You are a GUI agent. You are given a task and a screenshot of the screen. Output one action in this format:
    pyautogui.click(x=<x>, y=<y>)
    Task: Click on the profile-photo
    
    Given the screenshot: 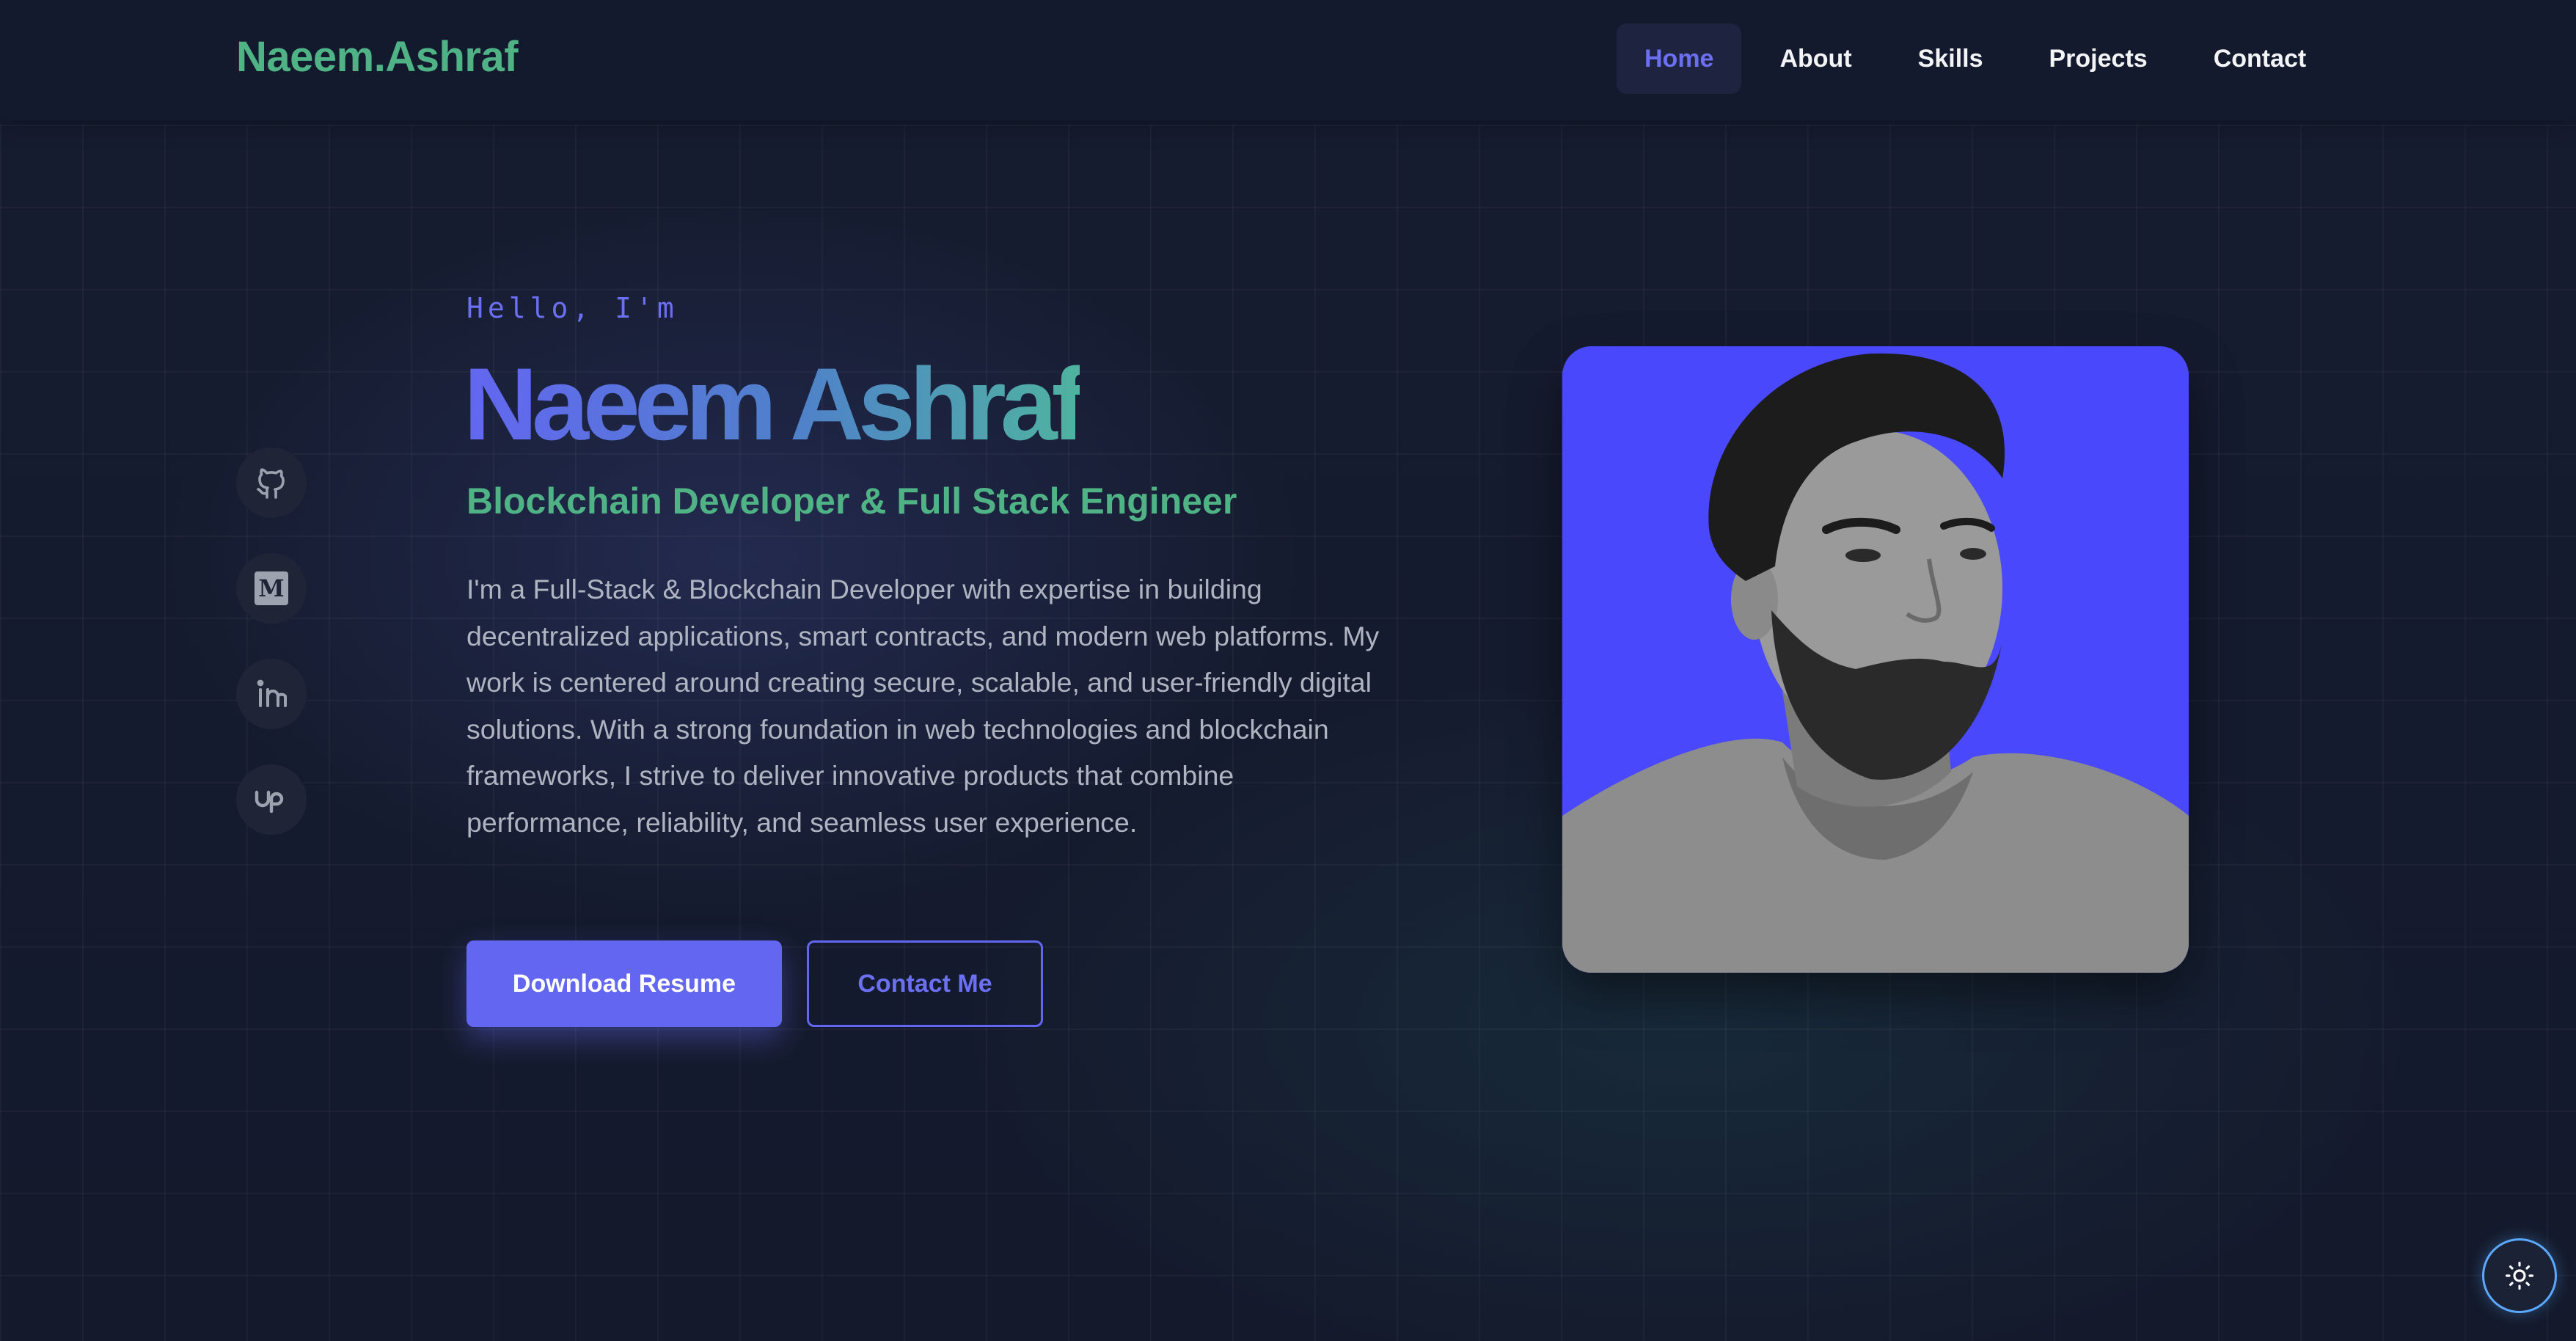 What is the action you would take?
    pyautogui.click(x=1875, y=659)
    